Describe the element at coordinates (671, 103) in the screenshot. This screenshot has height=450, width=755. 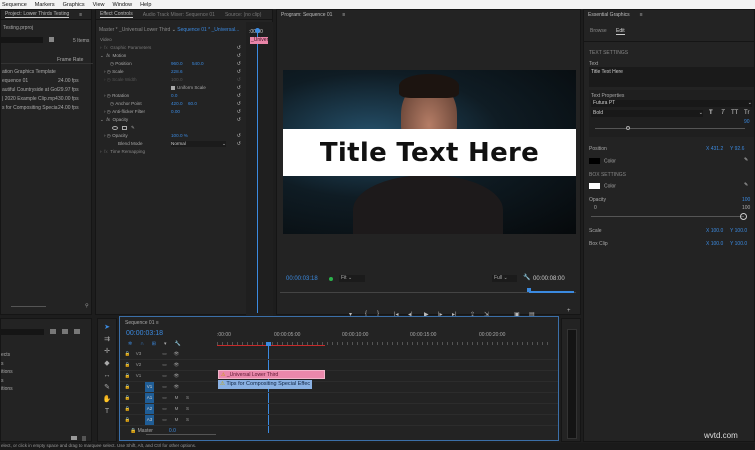
I see `font-select: Futura PT ⌄` at that location.